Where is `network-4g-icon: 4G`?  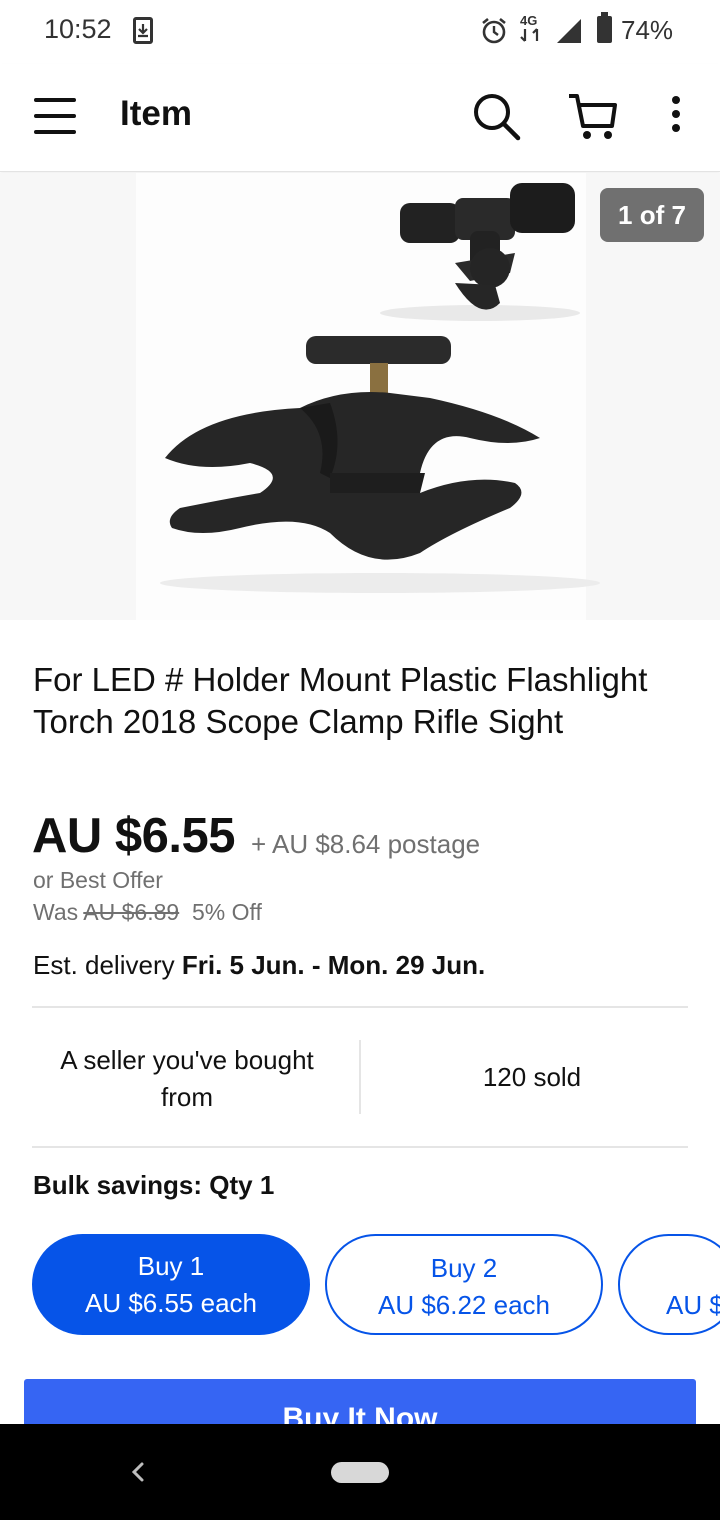
network-4g-icon: 4G is located at coordinates (531, 28).